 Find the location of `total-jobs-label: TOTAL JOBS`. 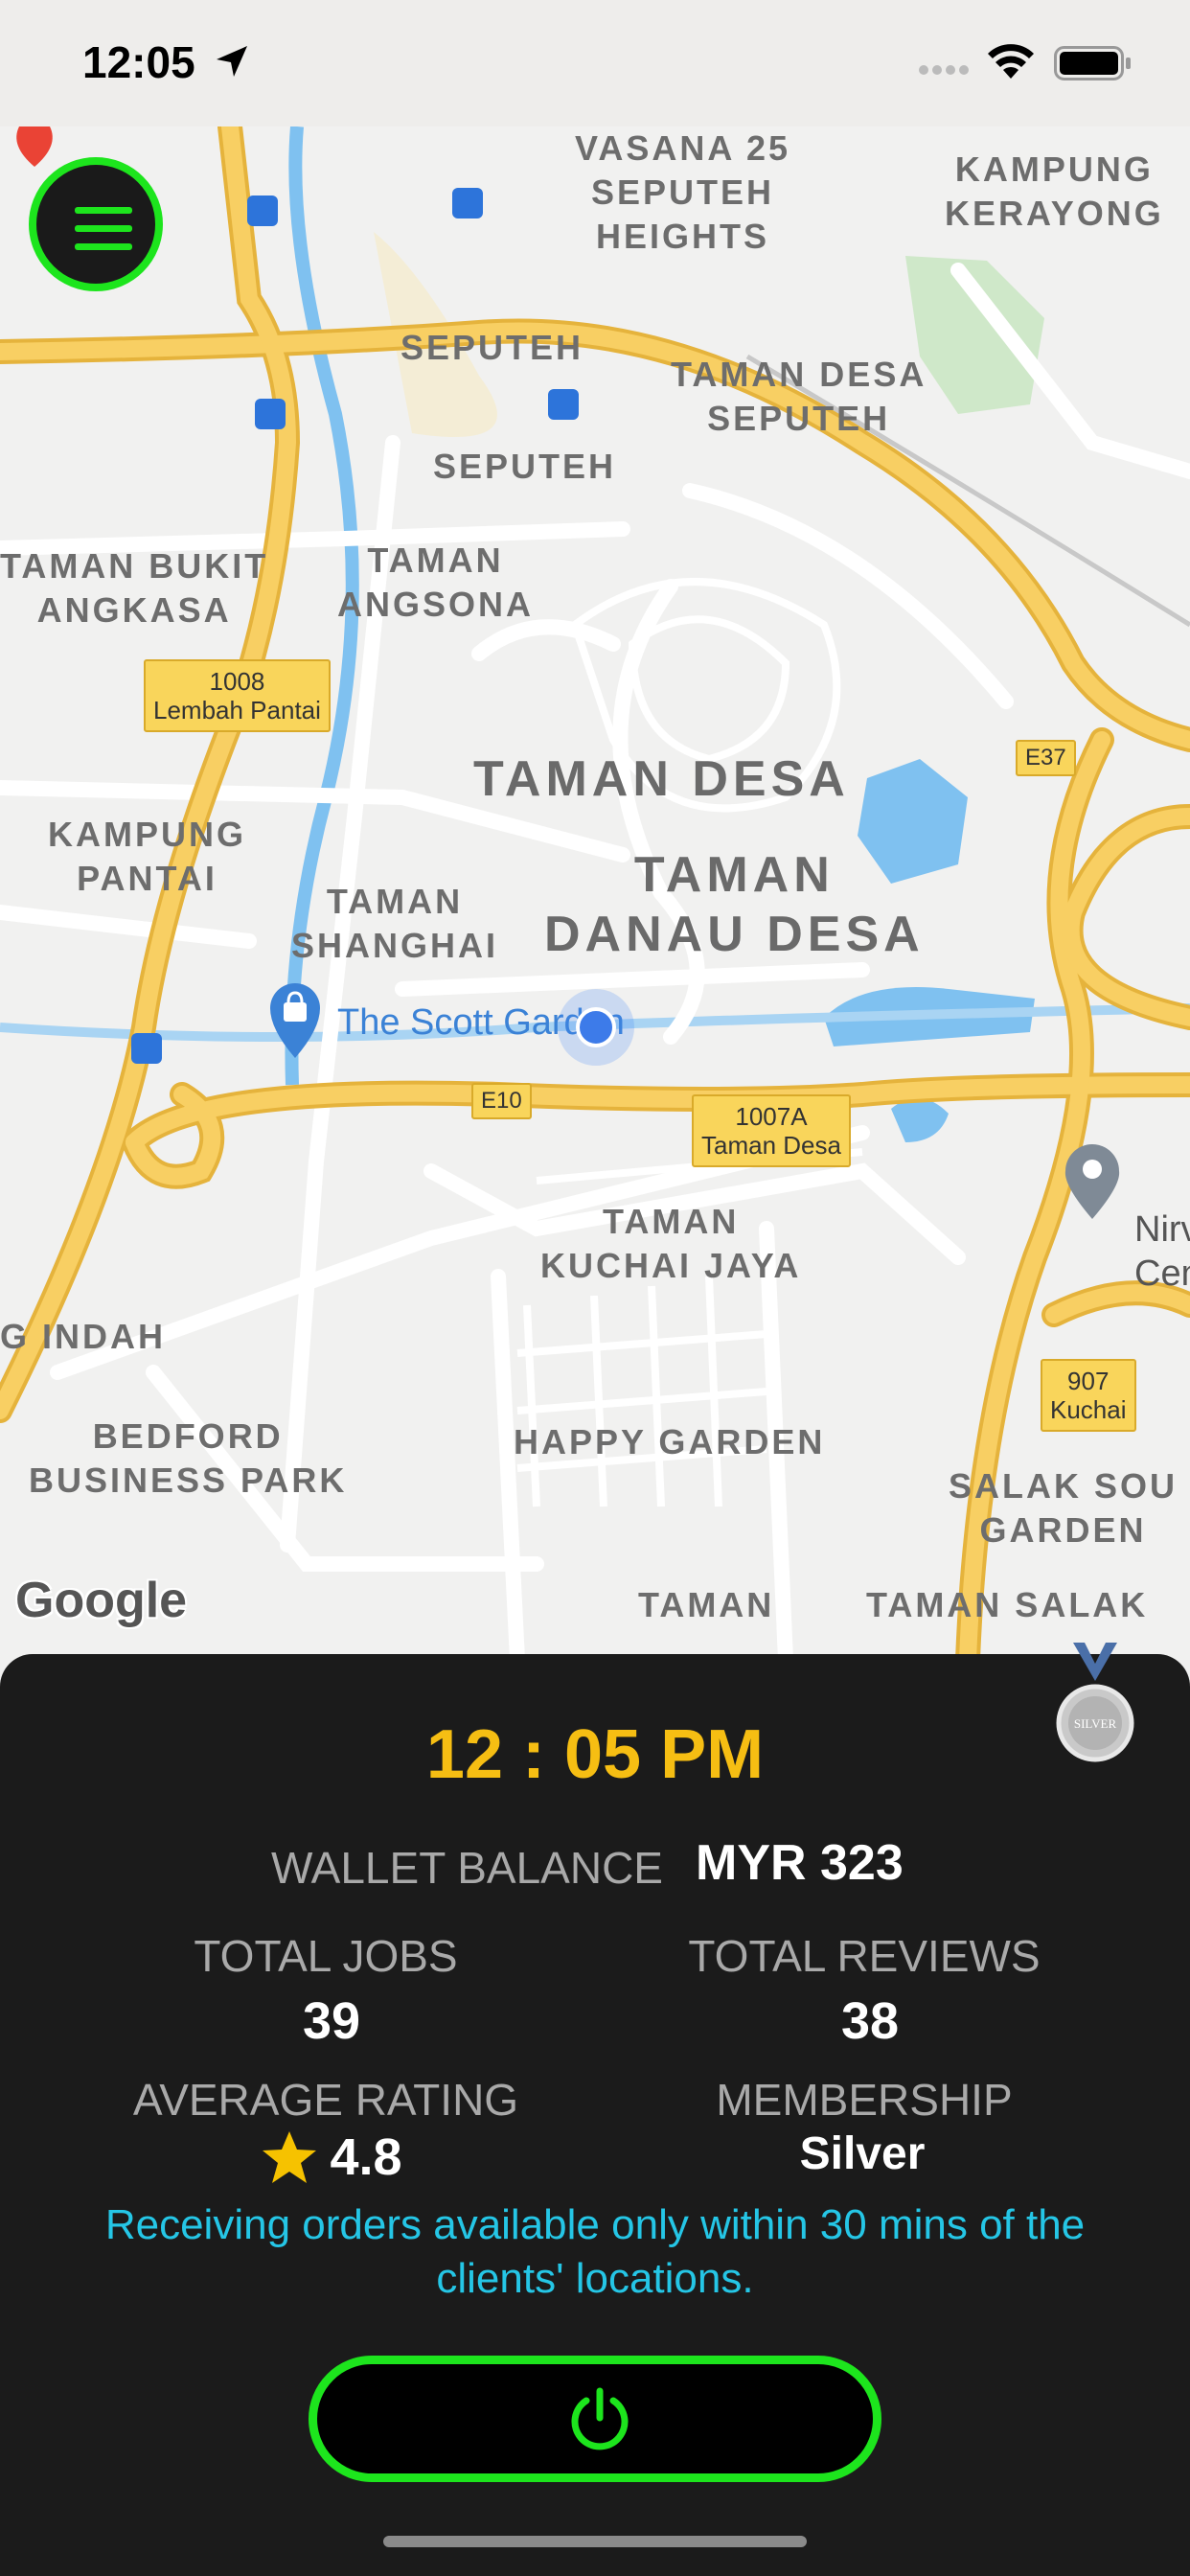

total-jobs-label: TOTAL JOBS is located at coordinates (326, 1956).